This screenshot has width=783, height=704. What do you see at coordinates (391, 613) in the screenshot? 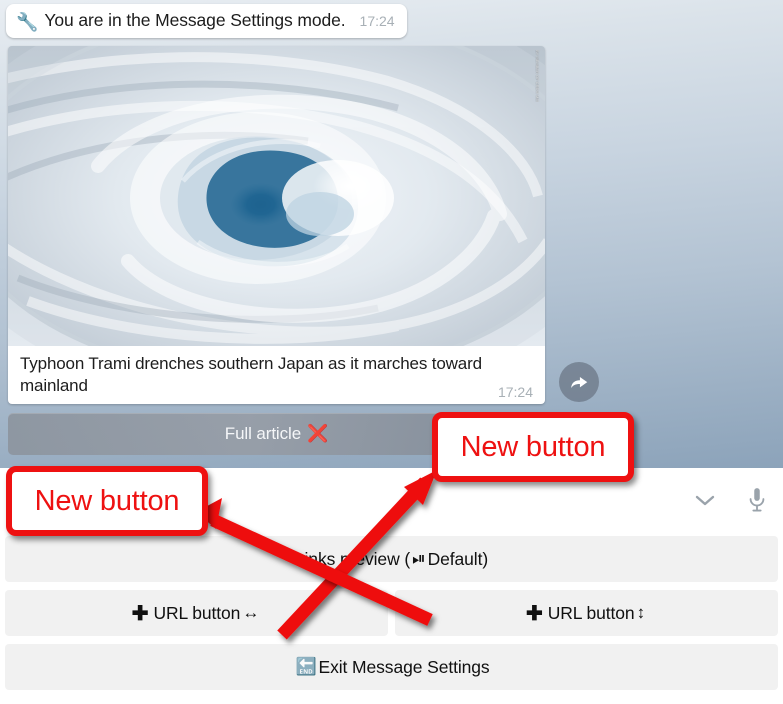
I see `keyboard-row: ✚ URL button ↔ ✚ URL button ↕` at bounding box center [391, 613].